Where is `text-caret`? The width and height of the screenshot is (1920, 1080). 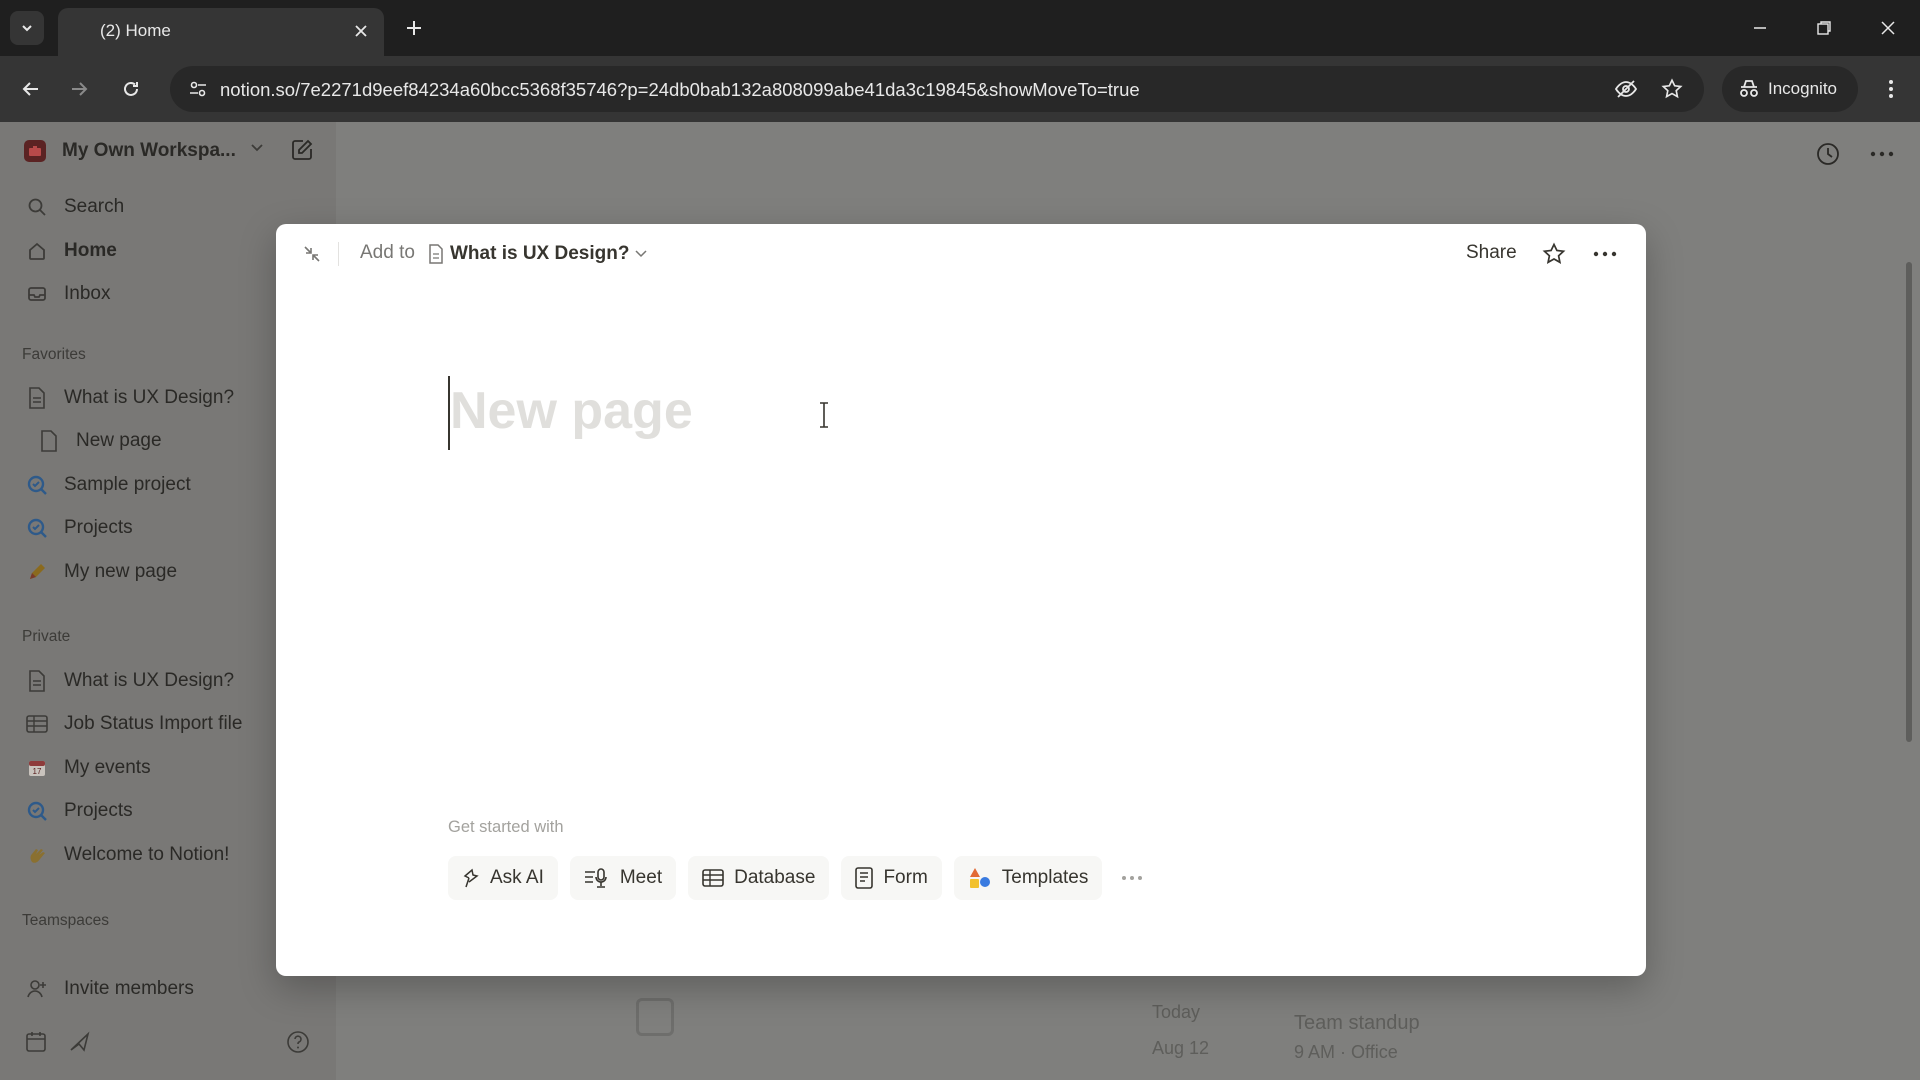
text-caret is located at coordinates (449, 413).